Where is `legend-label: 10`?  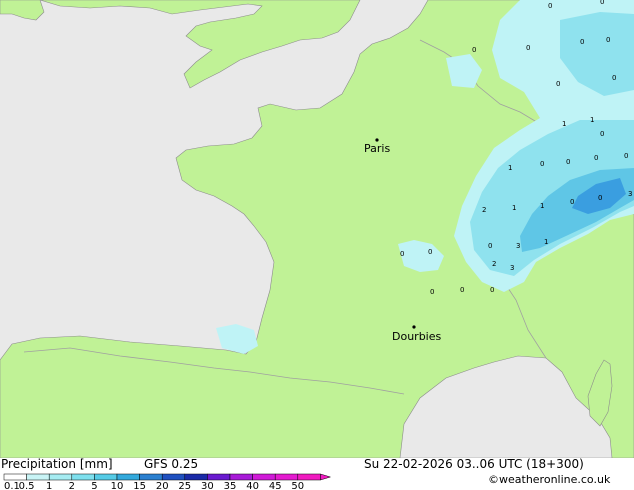 legend-label: 10 is located at coordinates (117, 485).